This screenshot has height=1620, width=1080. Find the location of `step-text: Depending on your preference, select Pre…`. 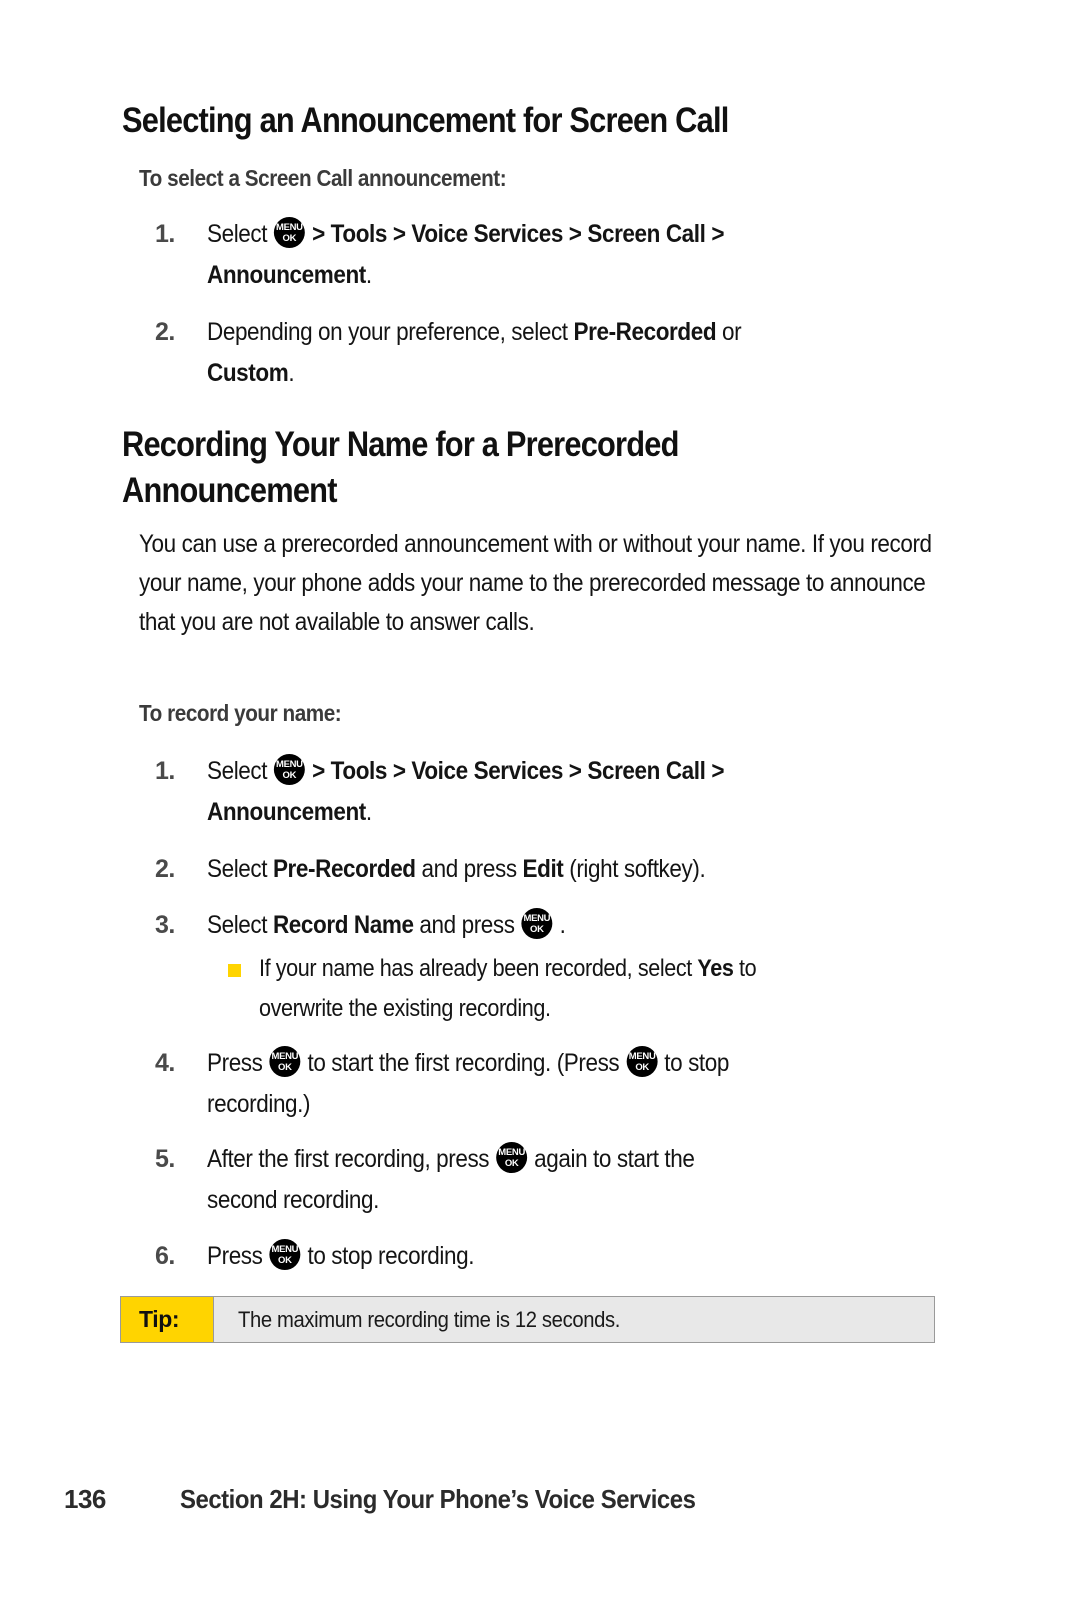

step-text: Depending on your preference, select Pre… is located at coordinates (579, 353).